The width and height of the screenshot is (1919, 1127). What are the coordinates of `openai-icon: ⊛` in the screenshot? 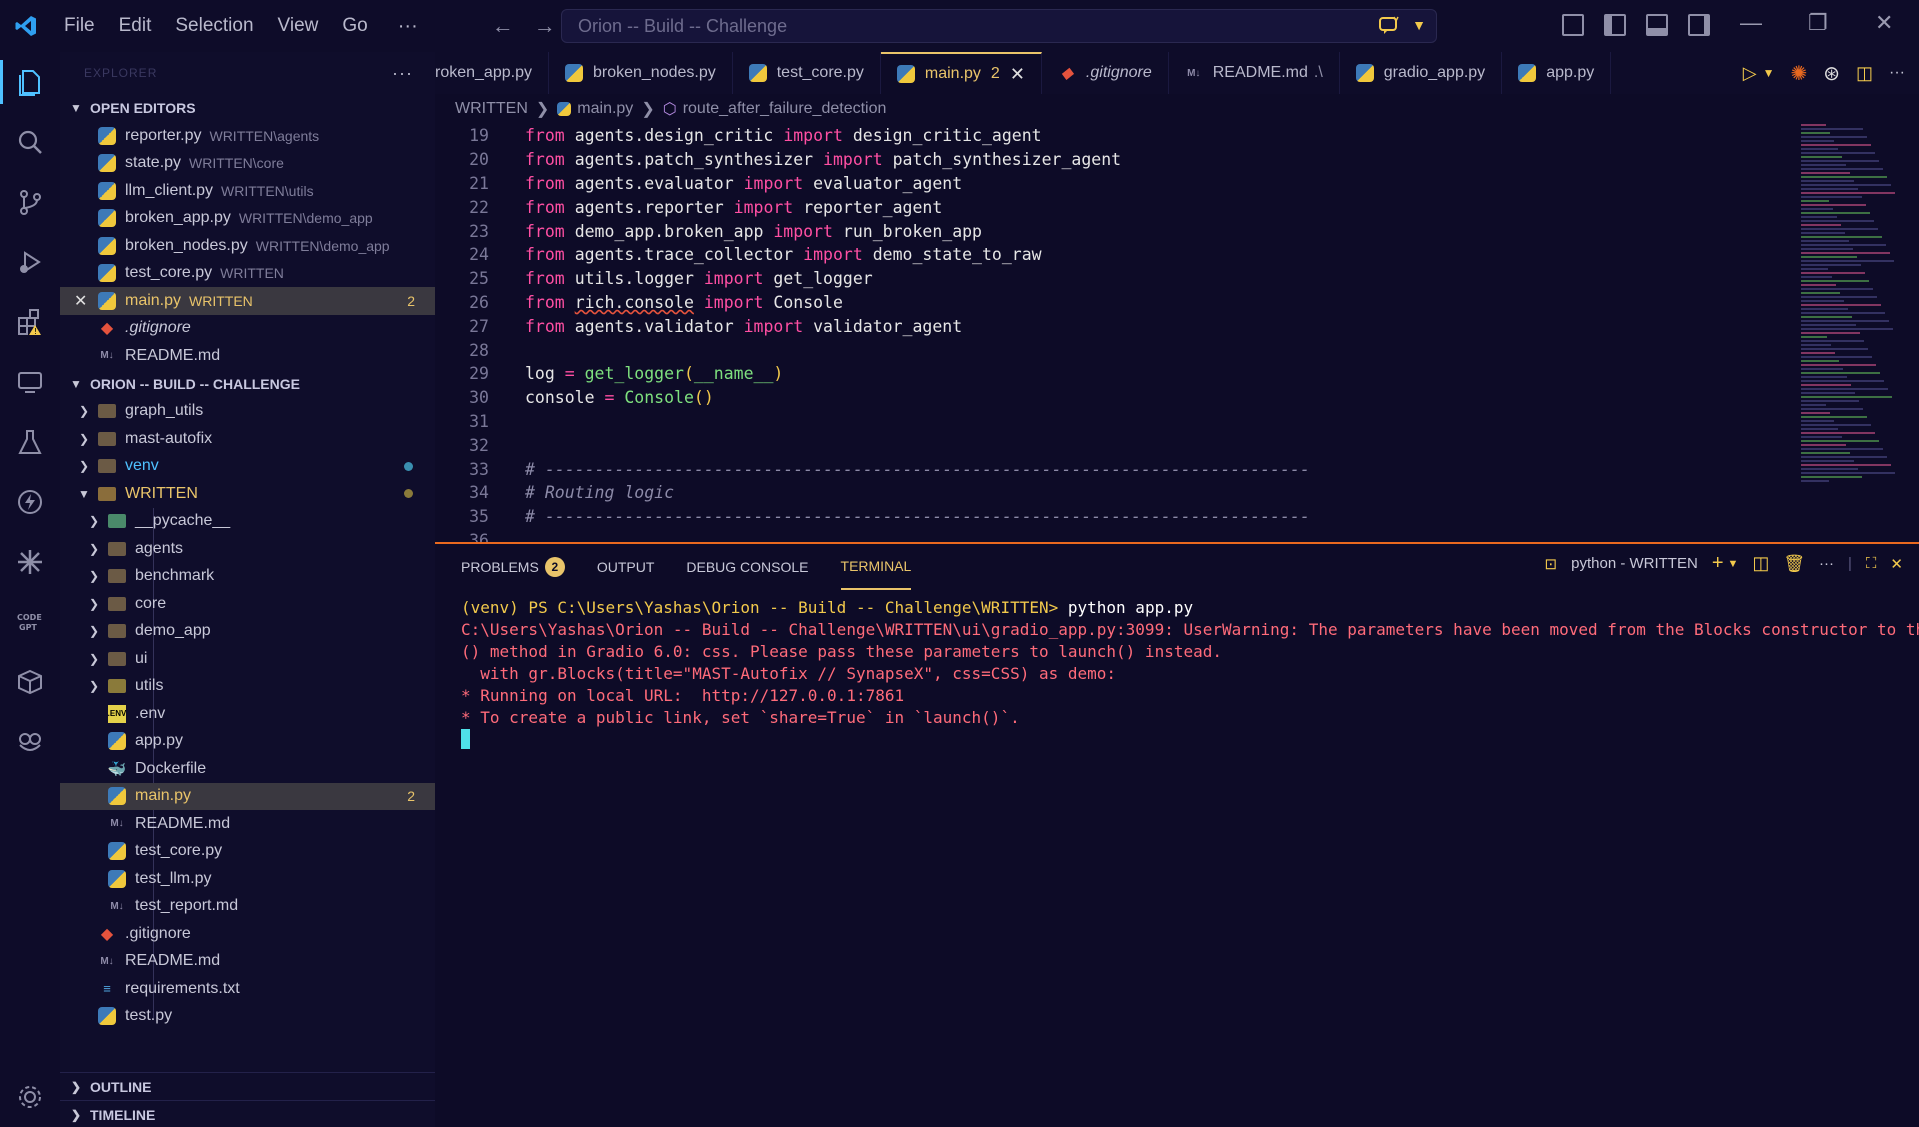 It's located at (1831, 73).